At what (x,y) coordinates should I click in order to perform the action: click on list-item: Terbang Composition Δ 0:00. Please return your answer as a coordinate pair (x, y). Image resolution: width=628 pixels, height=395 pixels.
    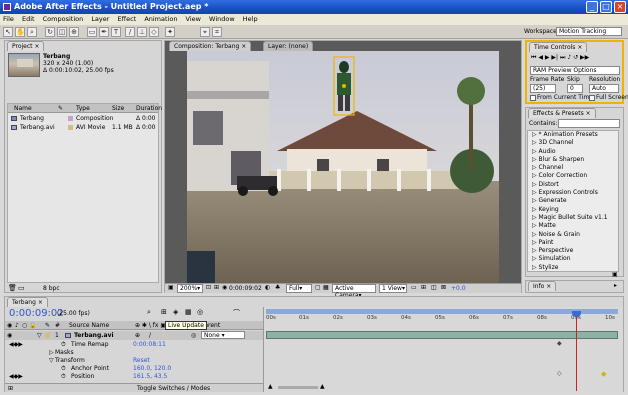
    Looking at the image, I should click on (83, 118).